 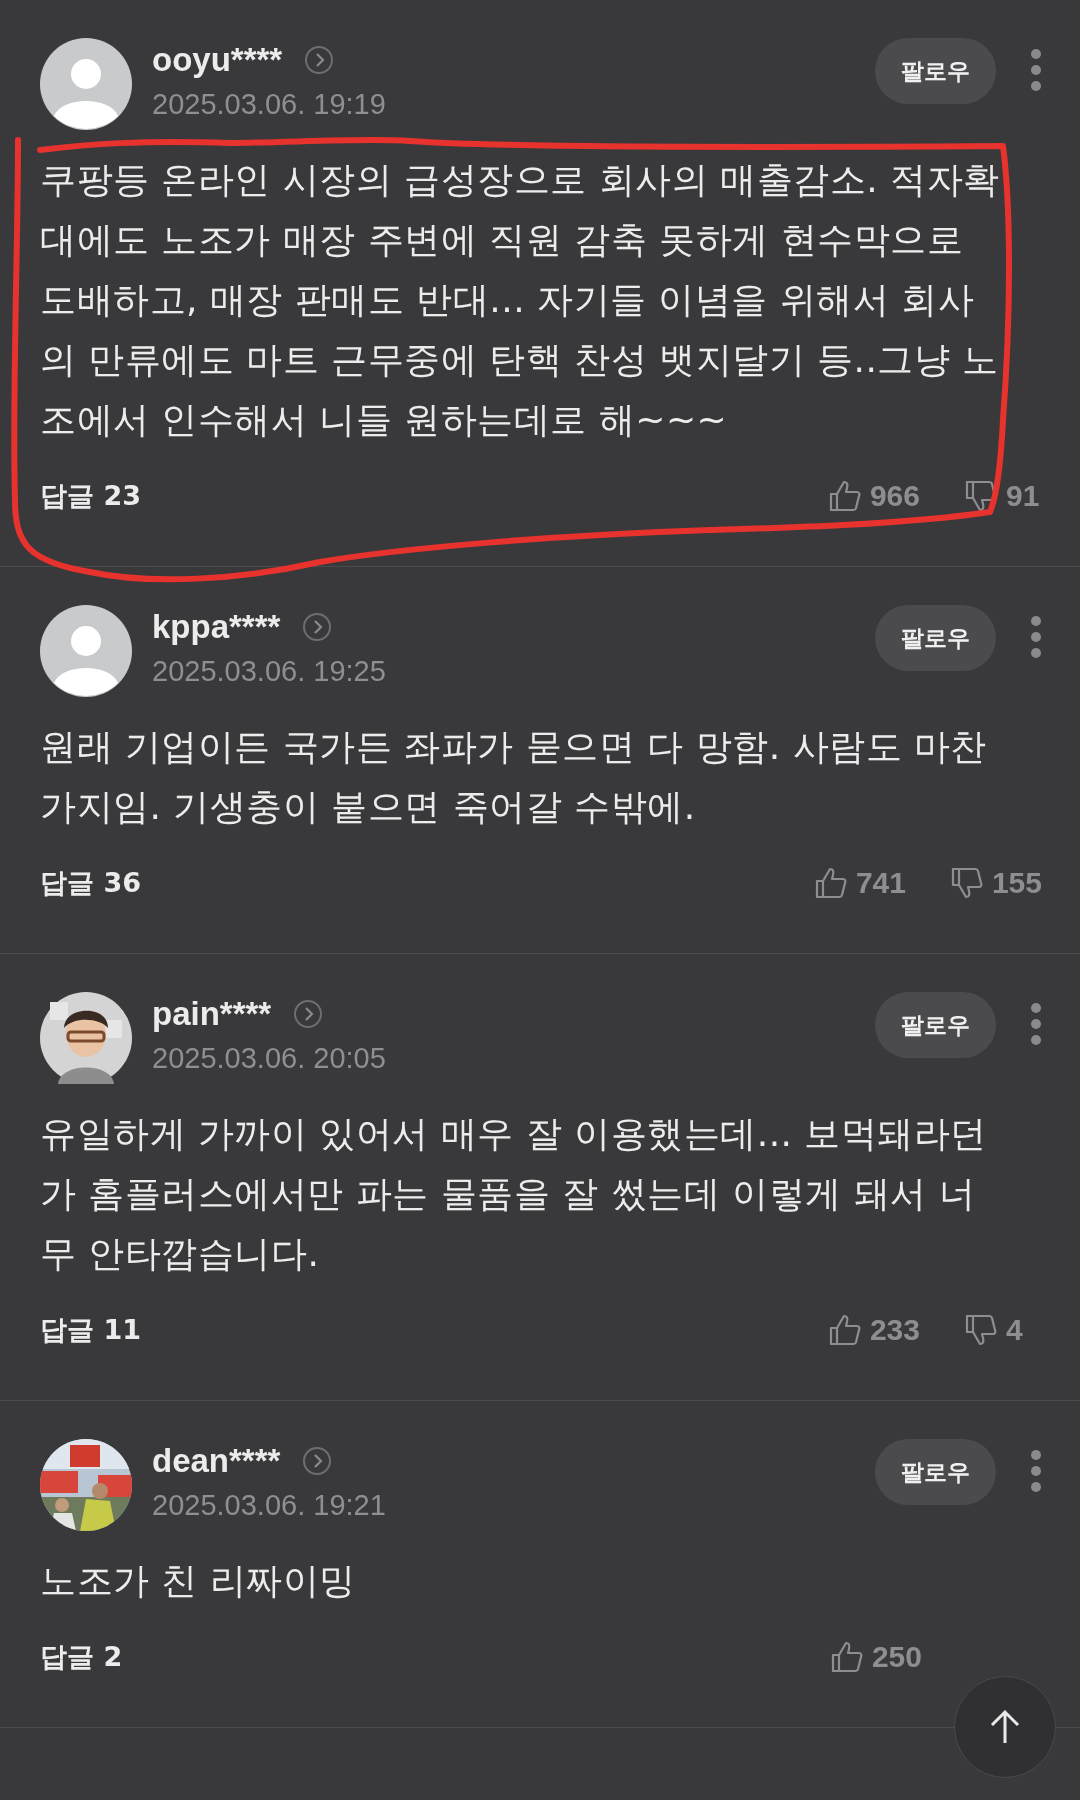 What do you see at coordinates (269, 104) in the screenshot?
I see `comment-date: 2025.03.06. 19:19` at bounding box center [269, 104].